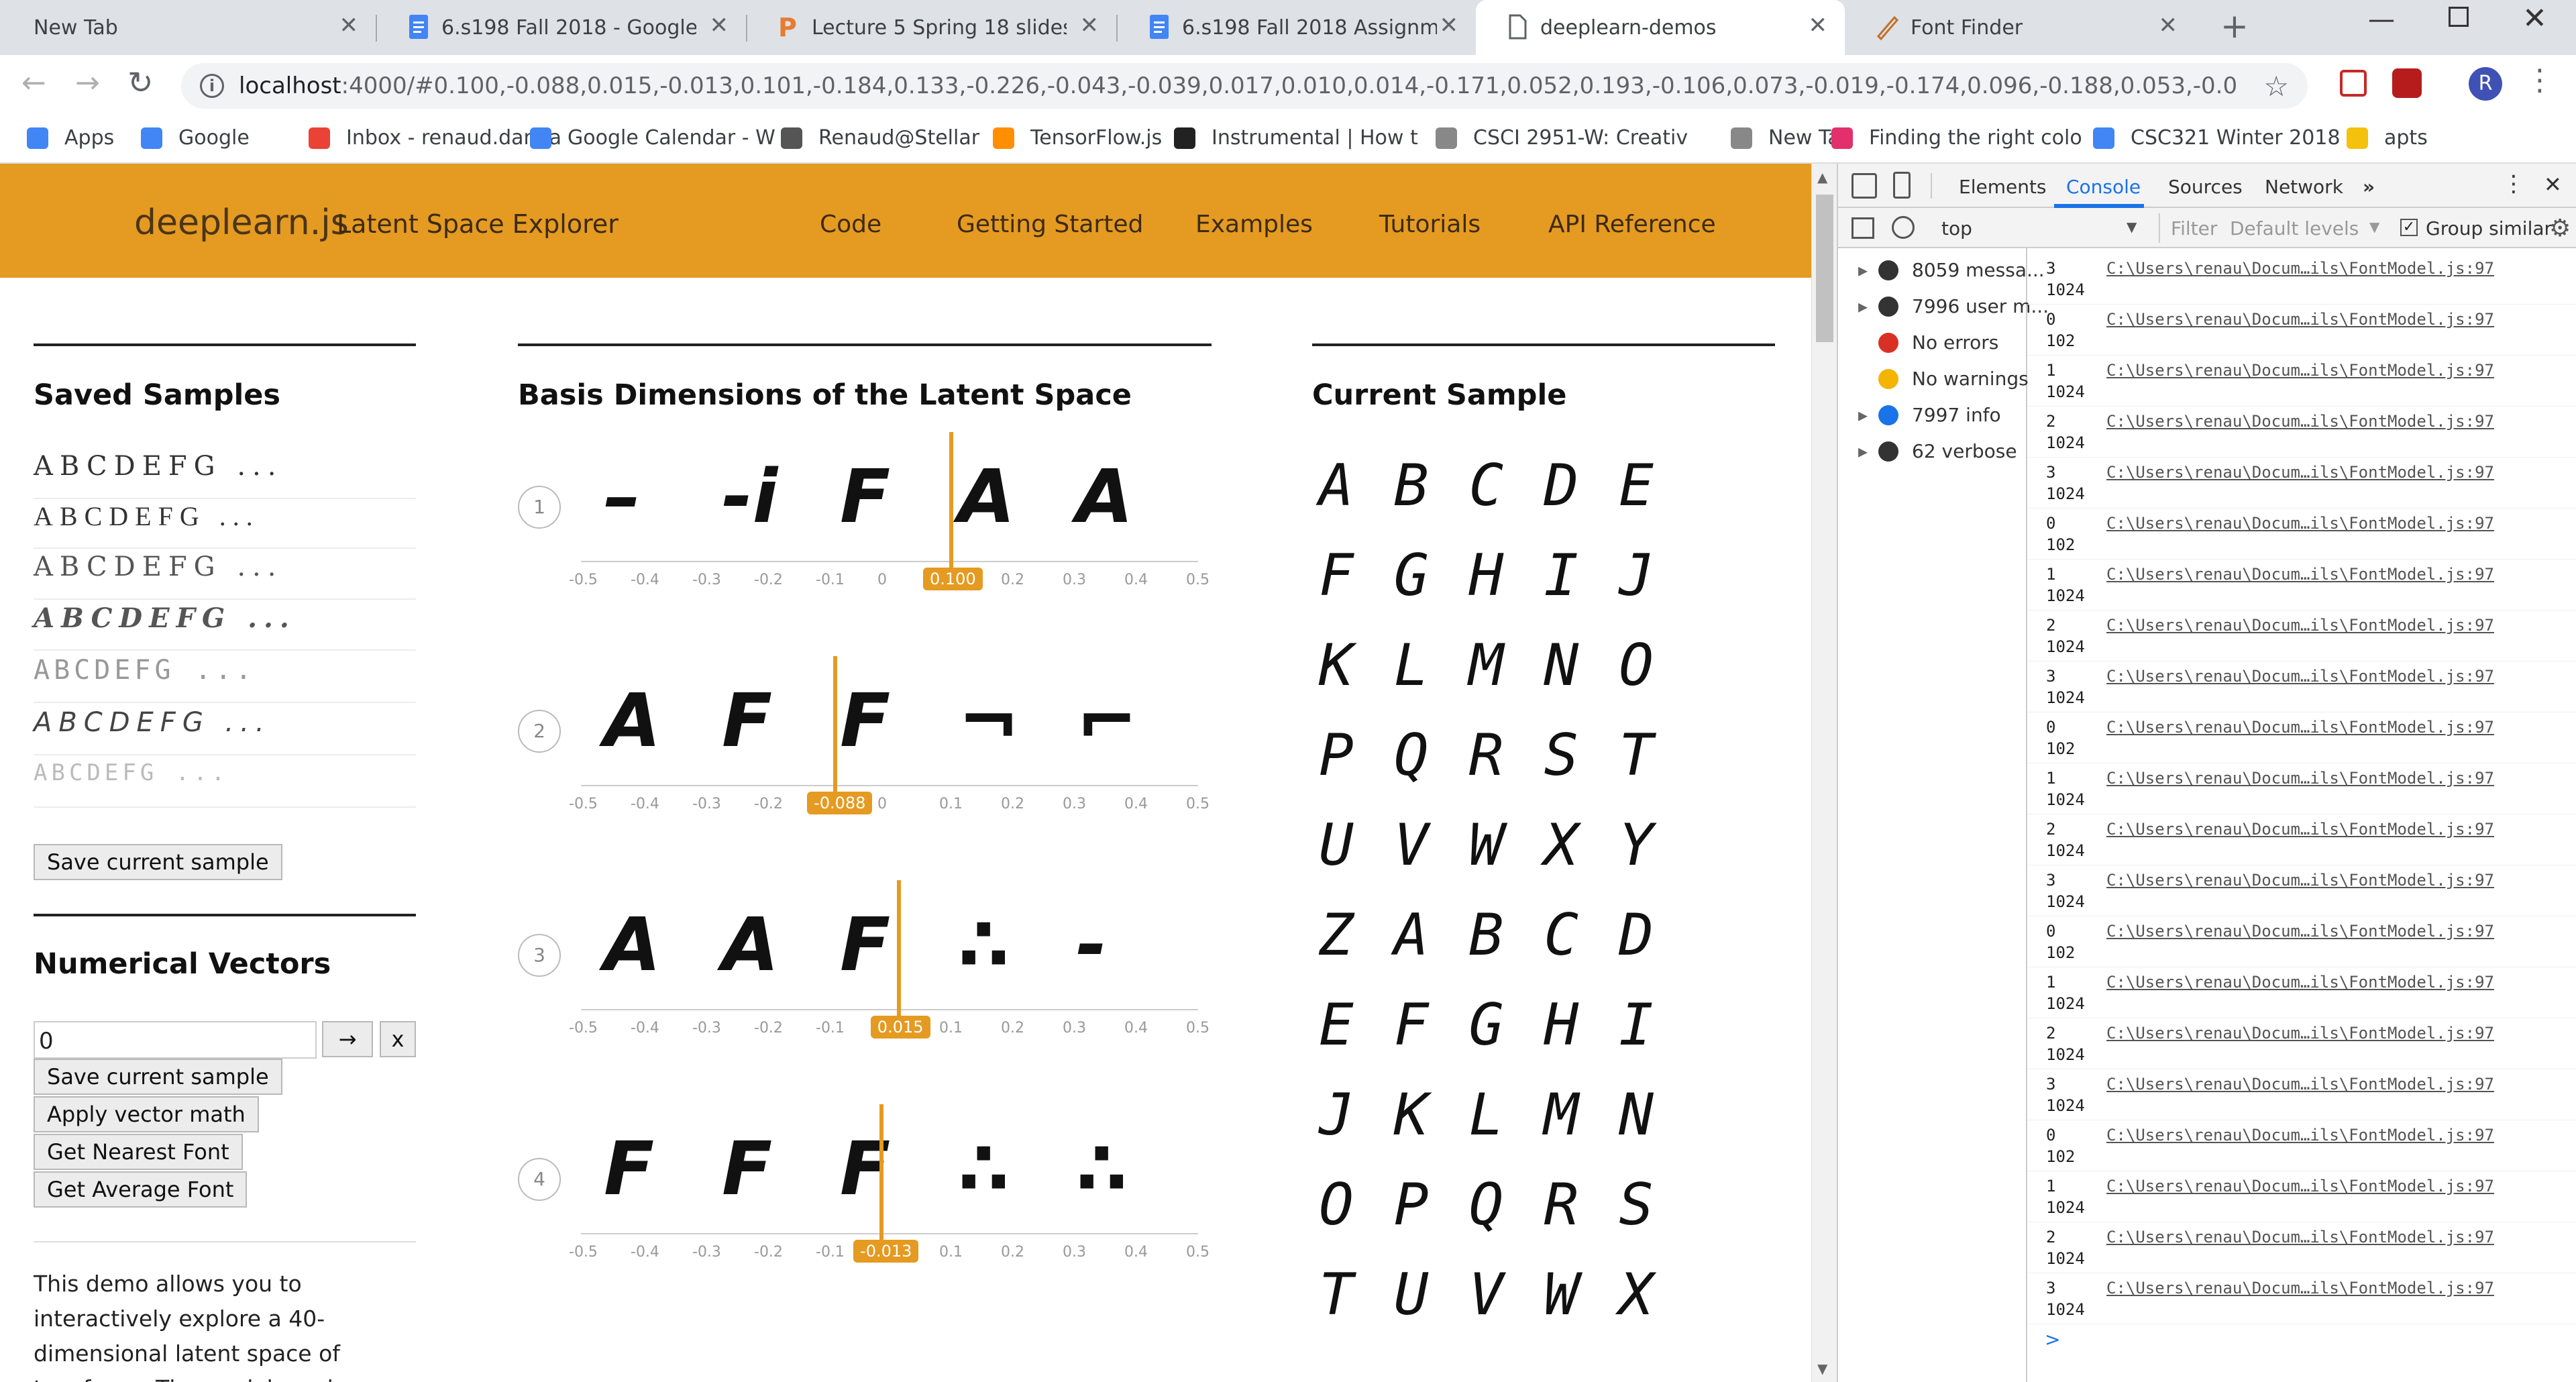 Image resolution: width=2576 pixels, height=1382 pixels. What do you see at coordinates (1903, 227) in the screenshot?
I see `clear-console-icon` at bounding box center [1903, 227].